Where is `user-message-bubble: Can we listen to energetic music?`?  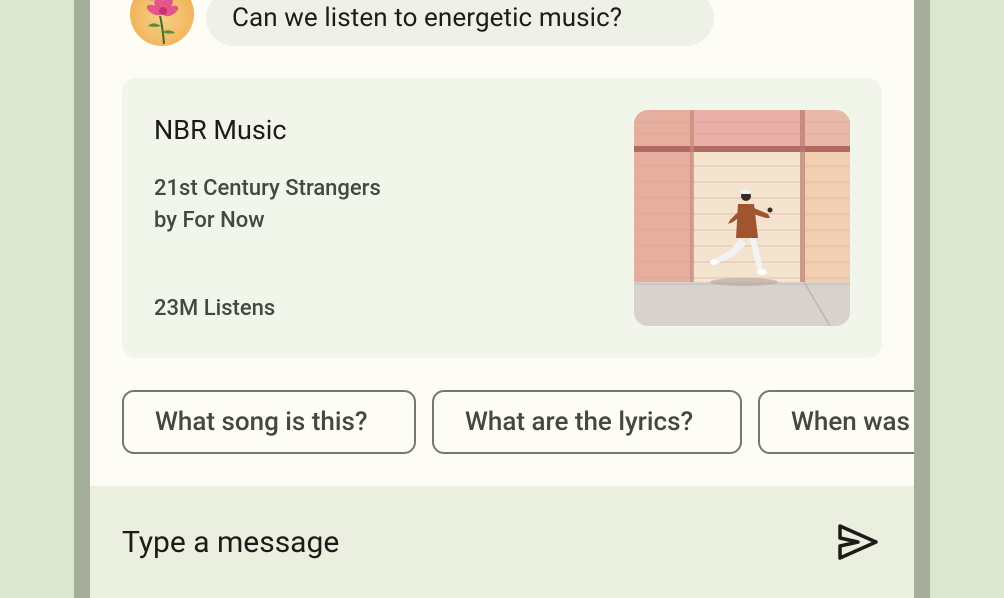 user-message-bubble: Can we listen to energetic music? is located at coordinates (460, 23).